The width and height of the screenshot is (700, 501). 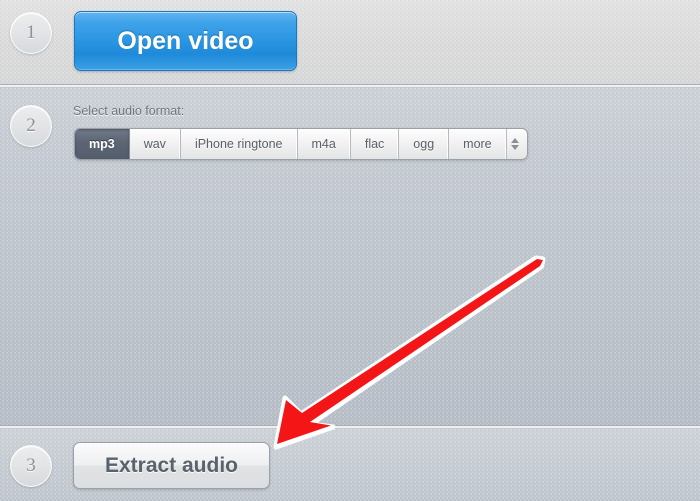 What do you see at coordinates (514, 140) in the screenshot?
I see `chevron-up-icon` at bounding box center [514, 140].